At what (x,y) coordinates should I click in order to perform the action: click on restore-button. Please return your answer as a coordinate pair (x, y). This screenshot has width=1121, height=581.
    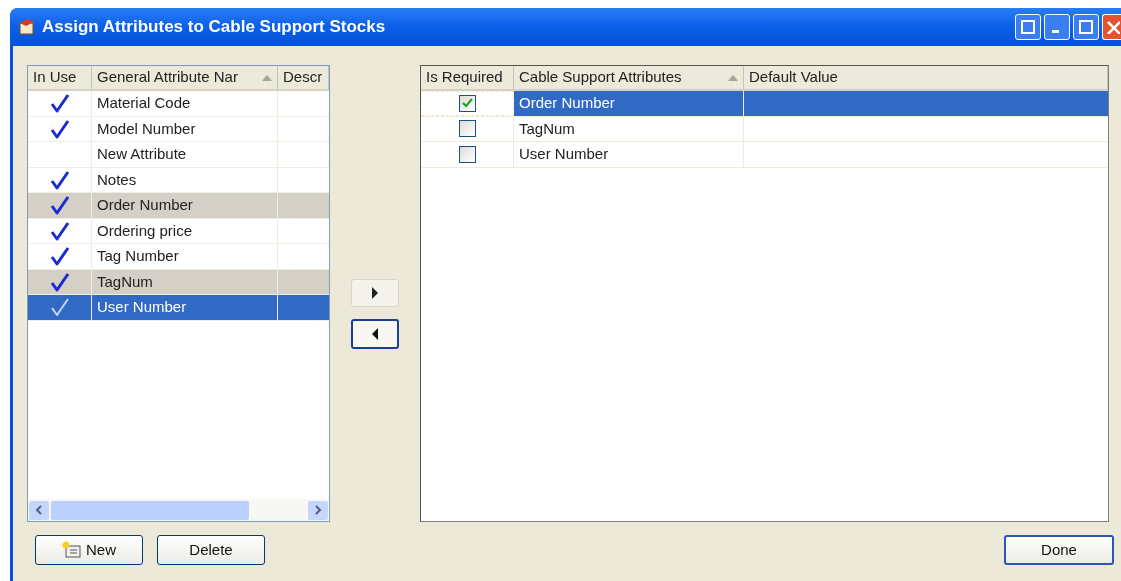
    Looking at the image, I should click on (1028, 27).